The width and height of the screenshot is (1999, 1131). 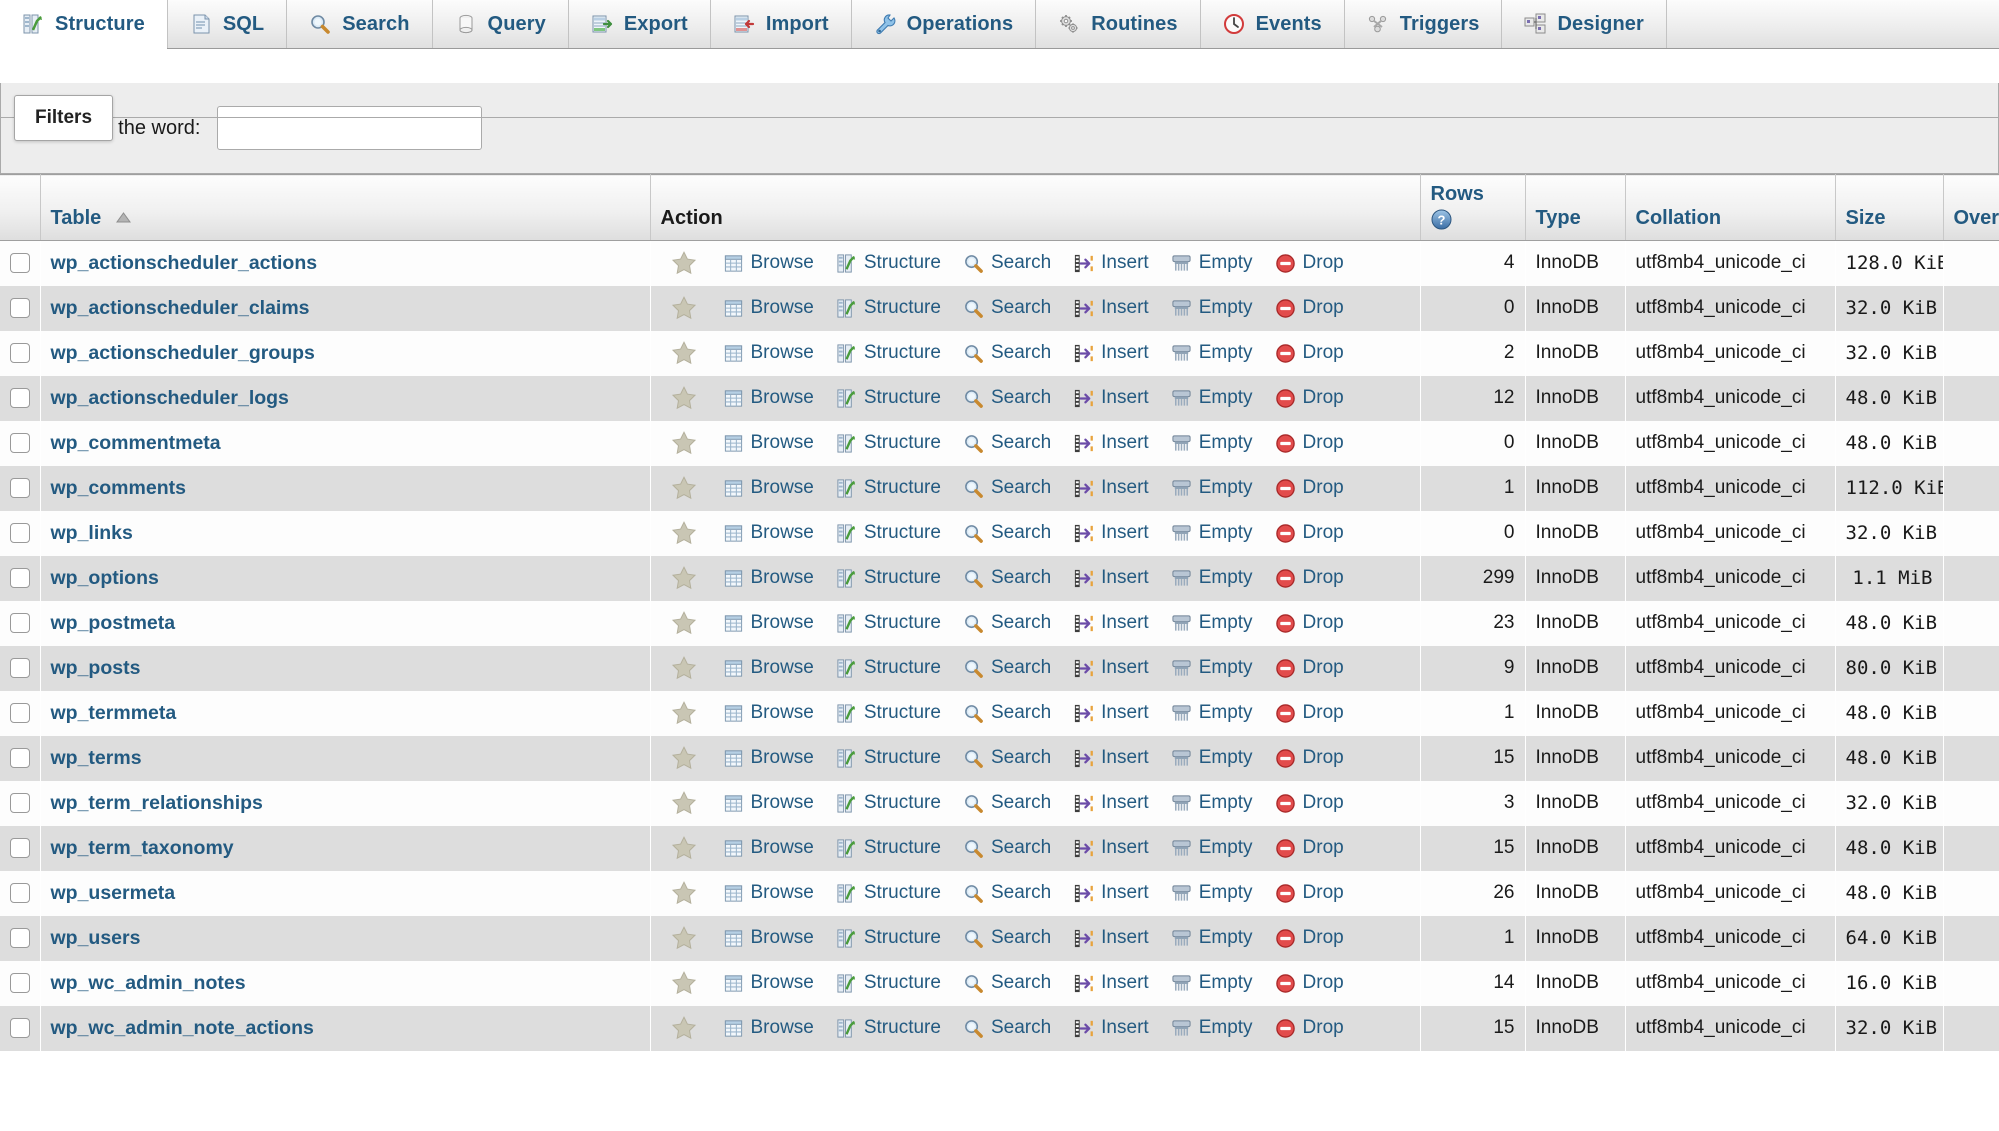 What do you see at coordinates (180, 308) in the screenshot?
I see `table-name-link: wp_actionscheduler_claims` at bounding box center [180, 308].